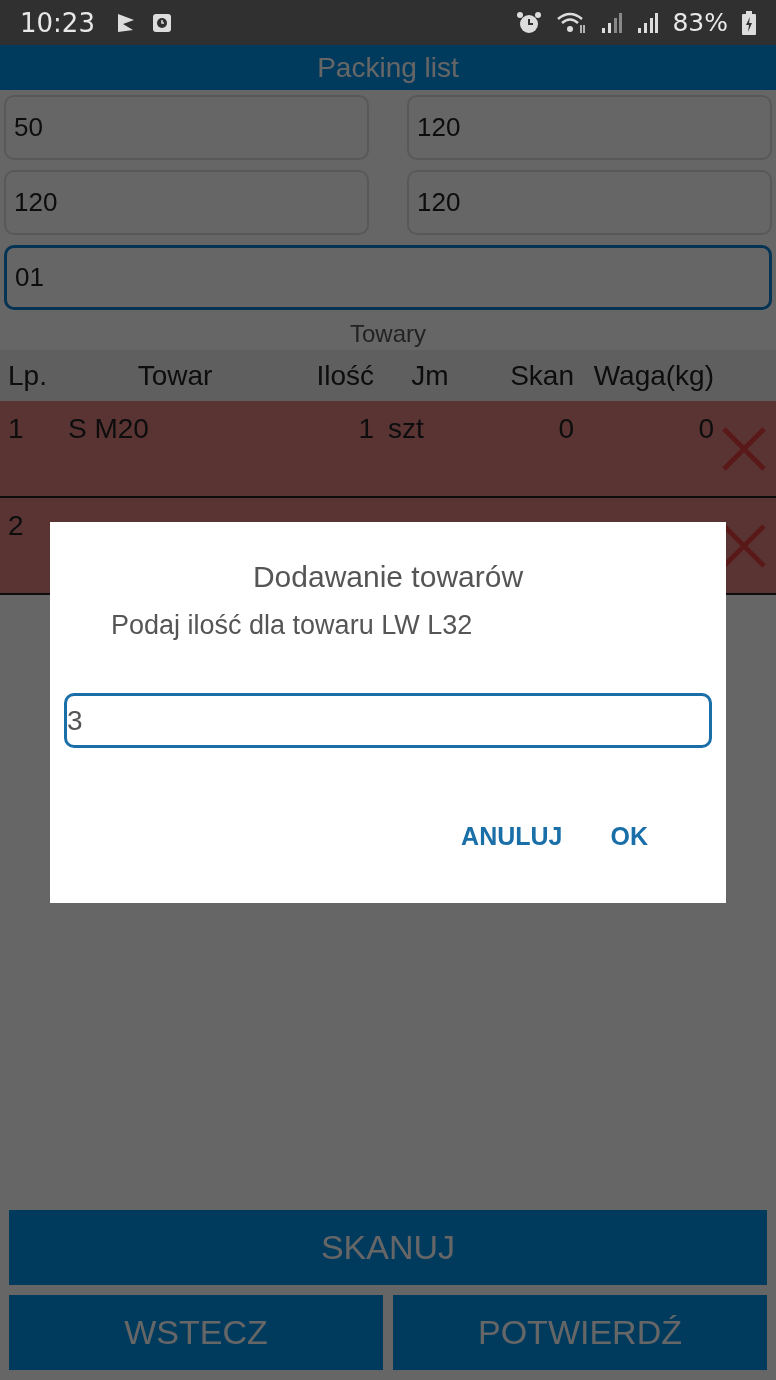  What do you see at coordinates (108, 428) in the screenshot?
I see `table-cell-text: S M20` at bounding box center [108, 428].